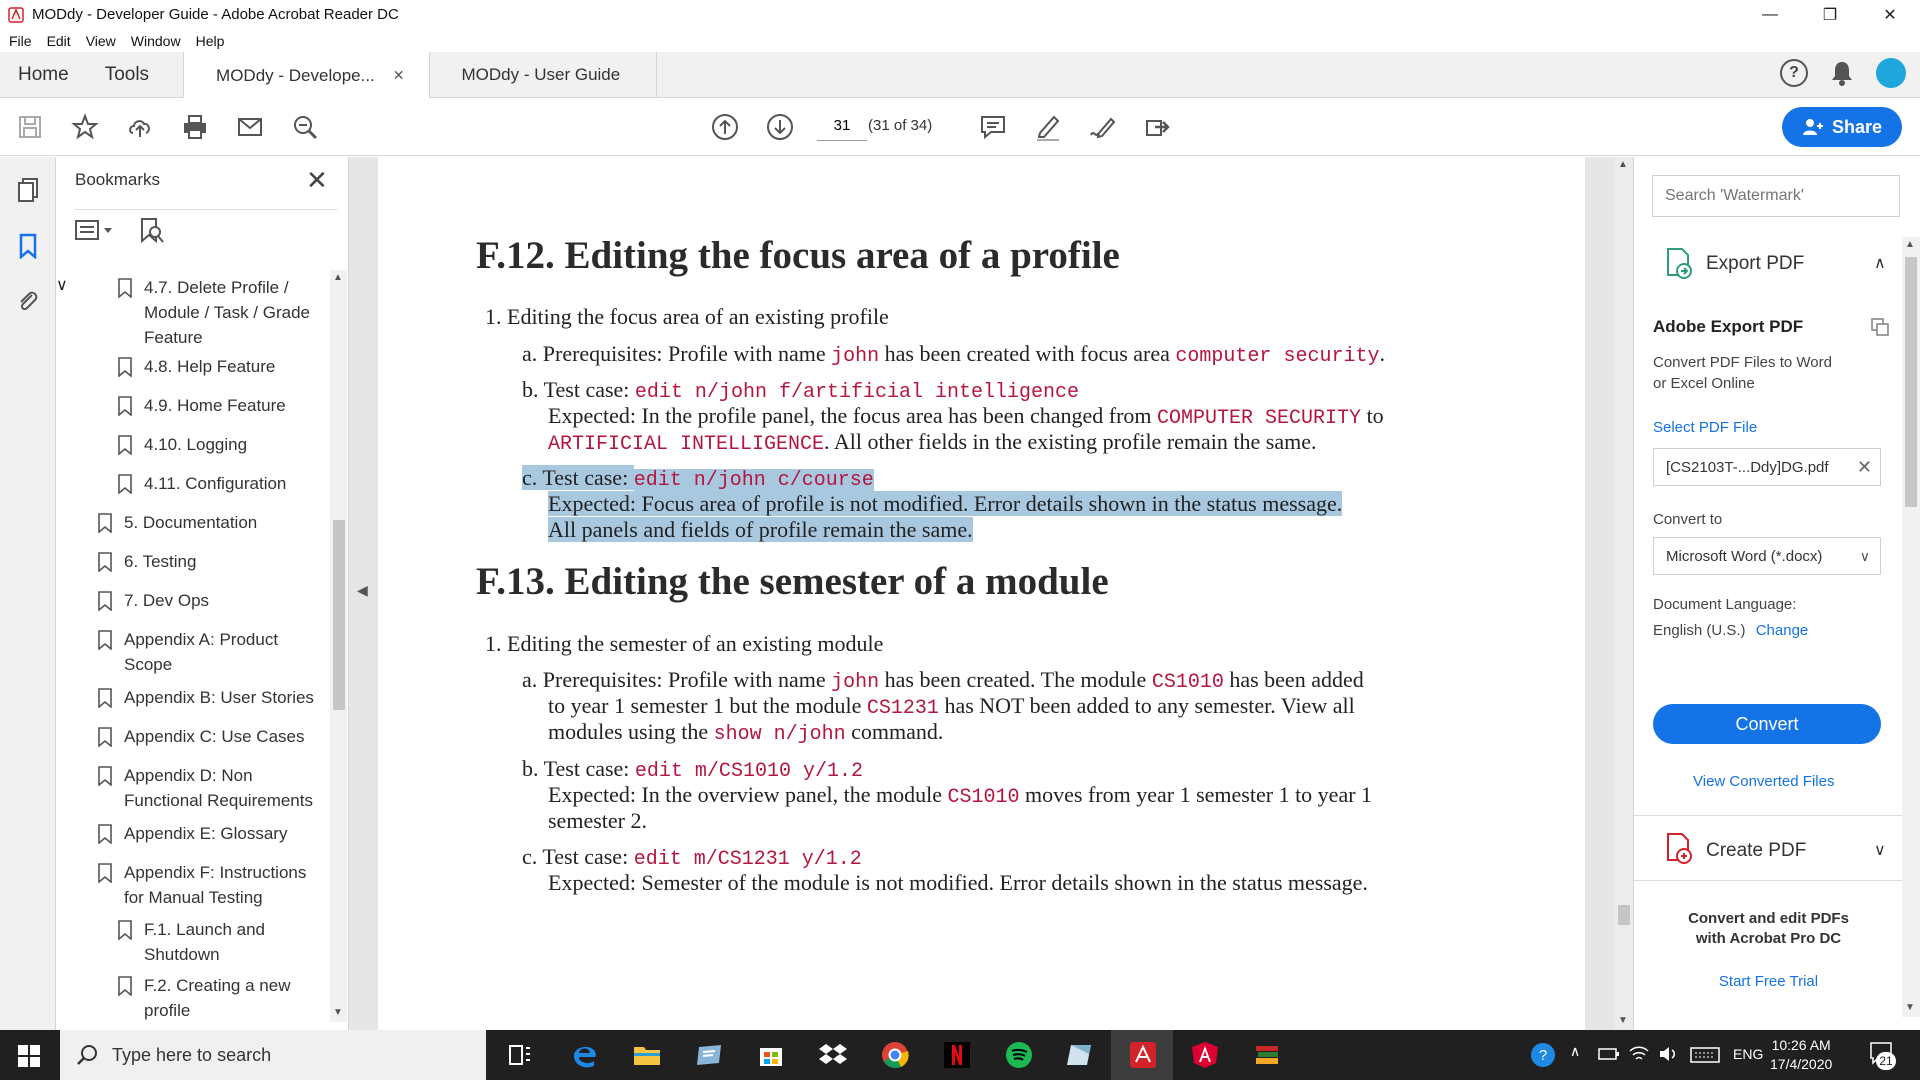 The width and height of the screenshot is (1920, 1080). Describe the element at coordinates (1794, 73) in the screenshot. I see `help-icon: ?` at that location.